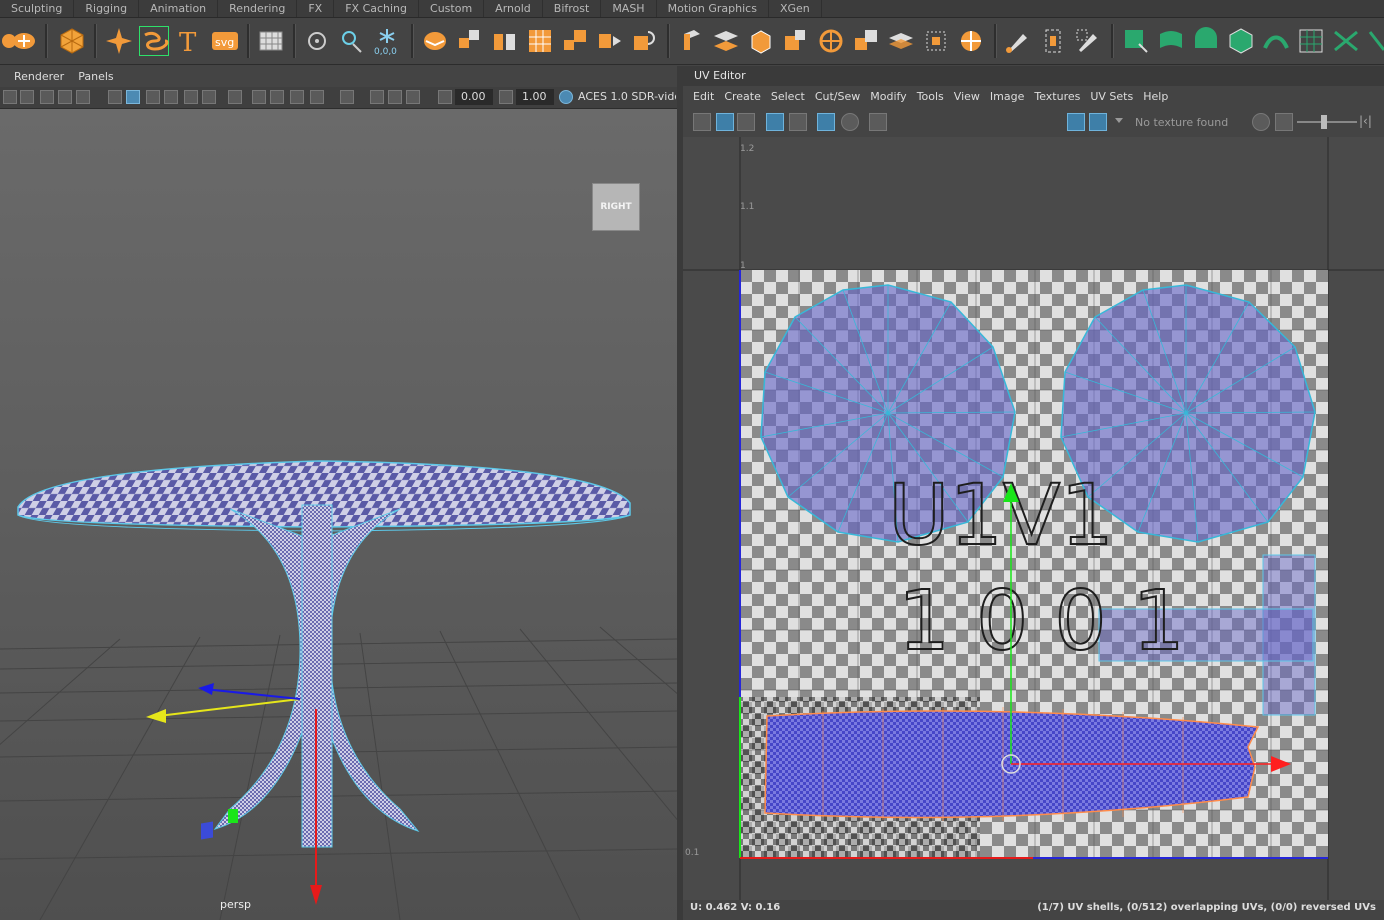 The height and width of the screenshot is (920, 1384). What do you see at coordinates (791, 96) in the screenshot?
I see `uv-menu-select: Select` at bounding box center [791, 96].